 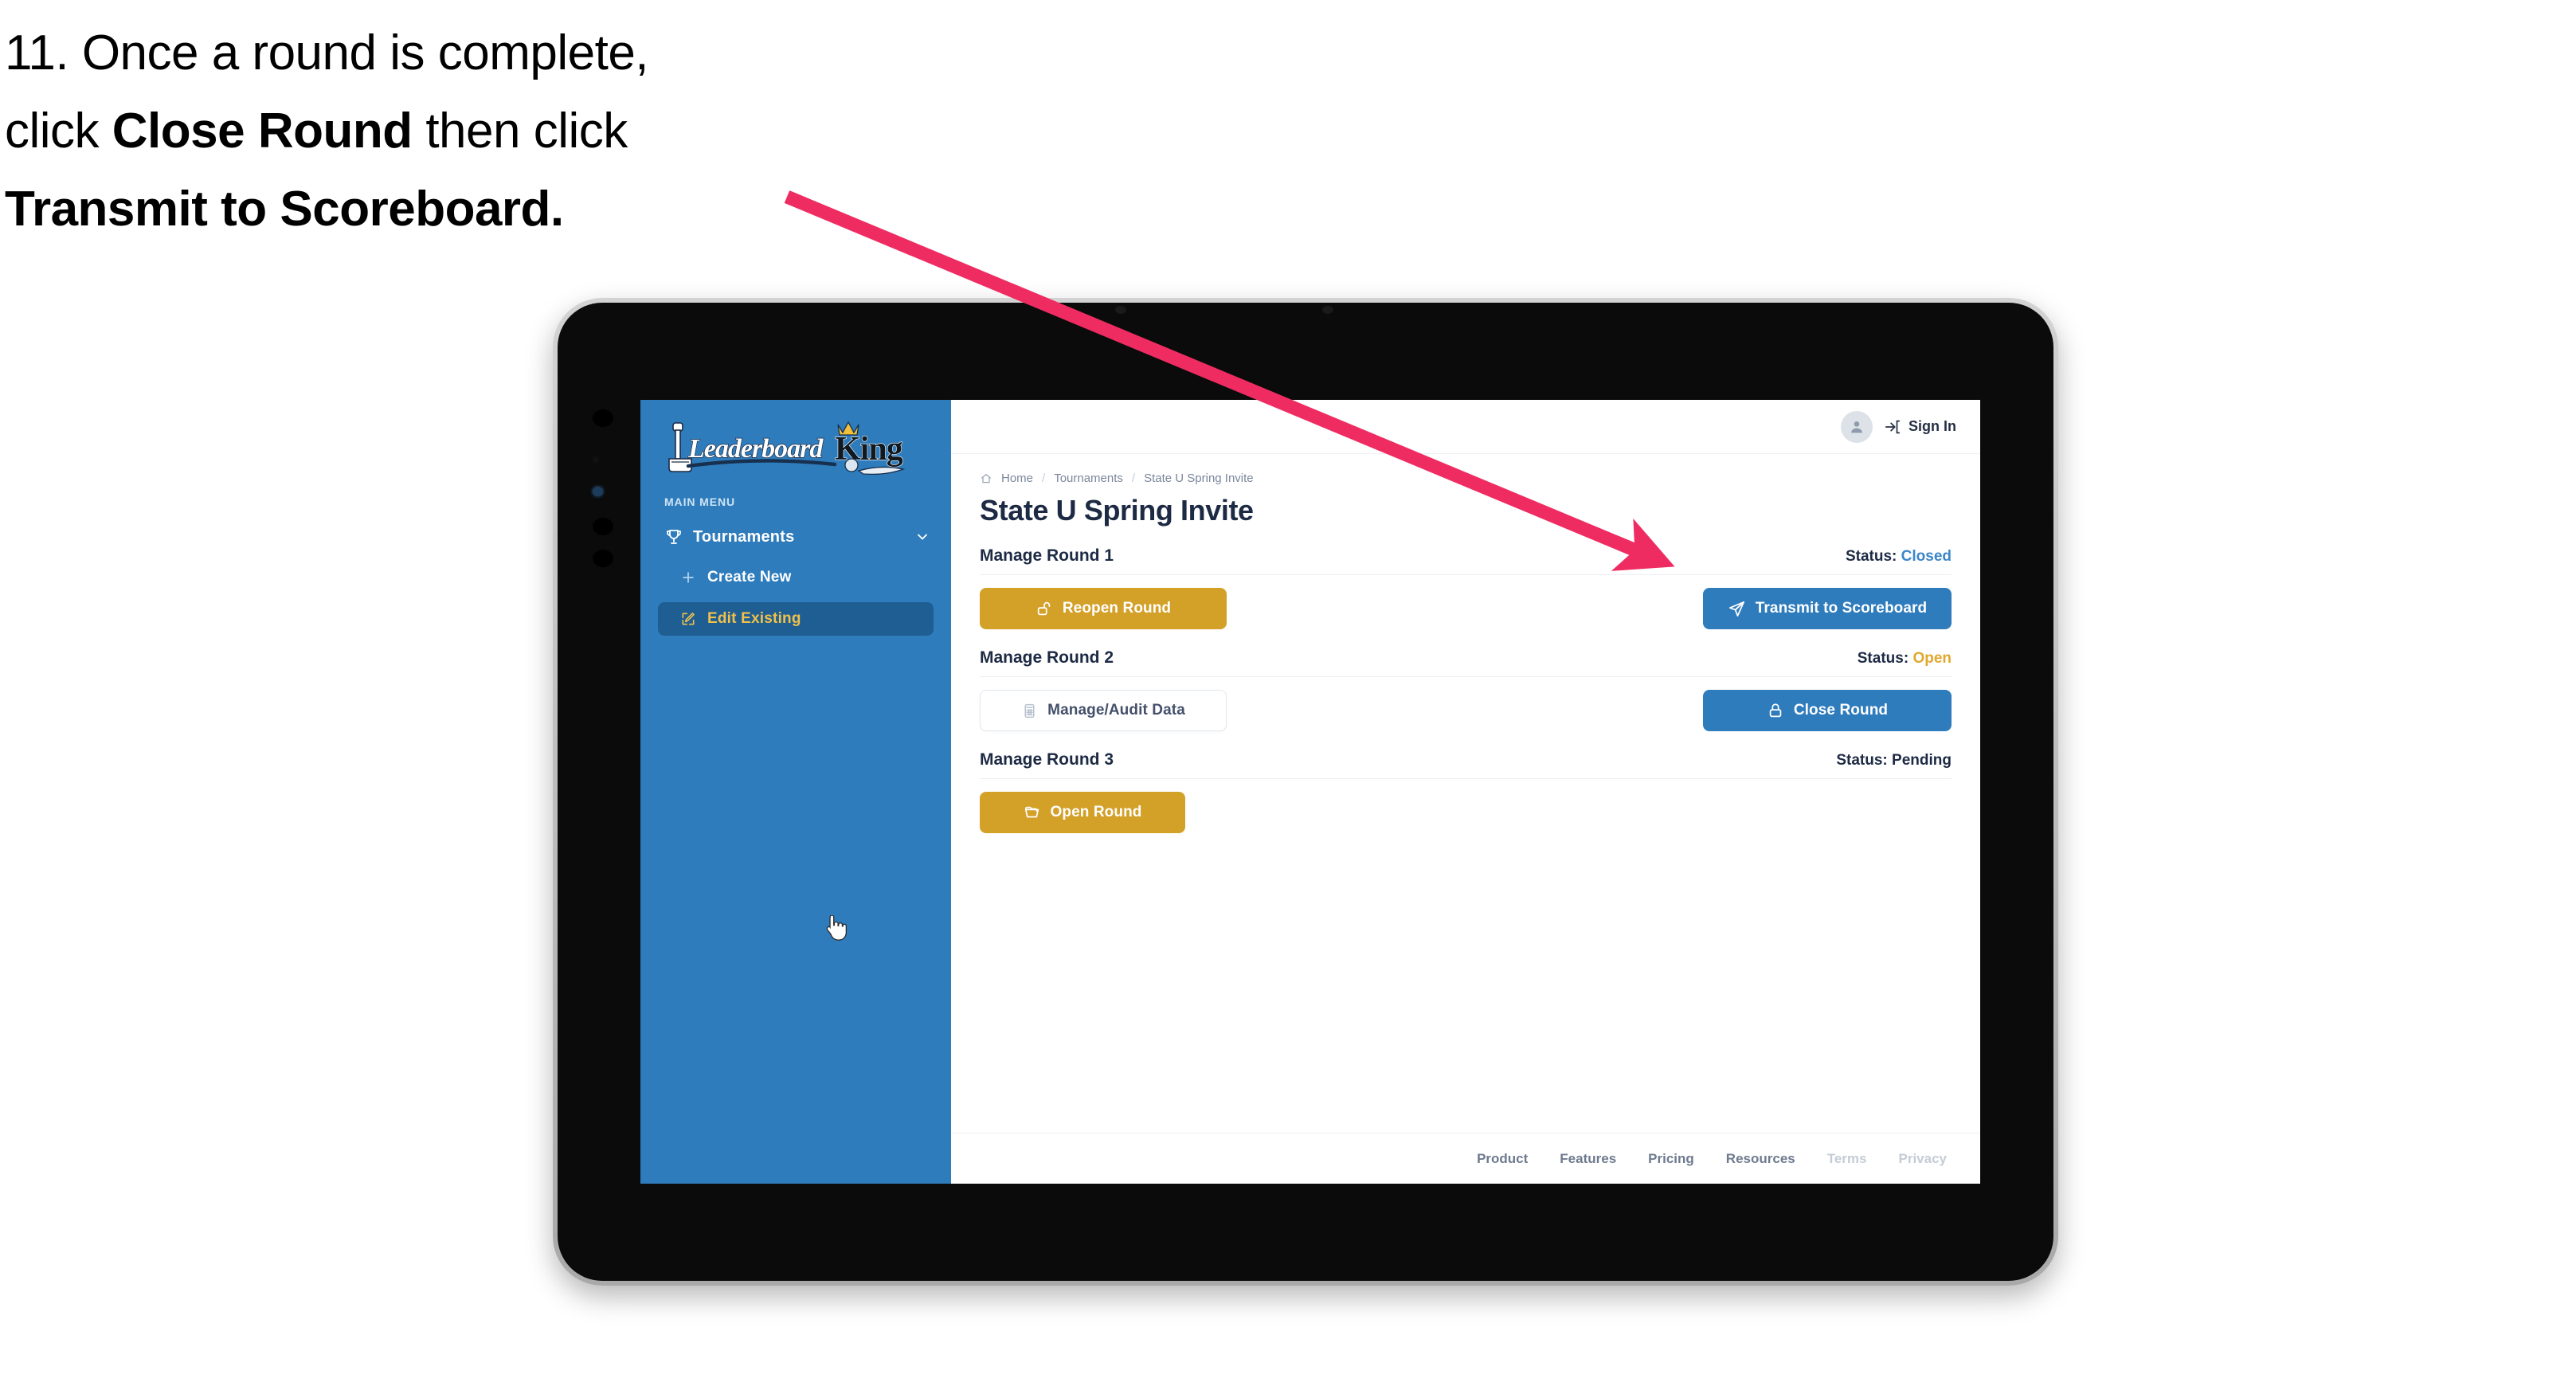 I want to click on sidebar-item-create-new: Create New, so click(x=796, y=577).